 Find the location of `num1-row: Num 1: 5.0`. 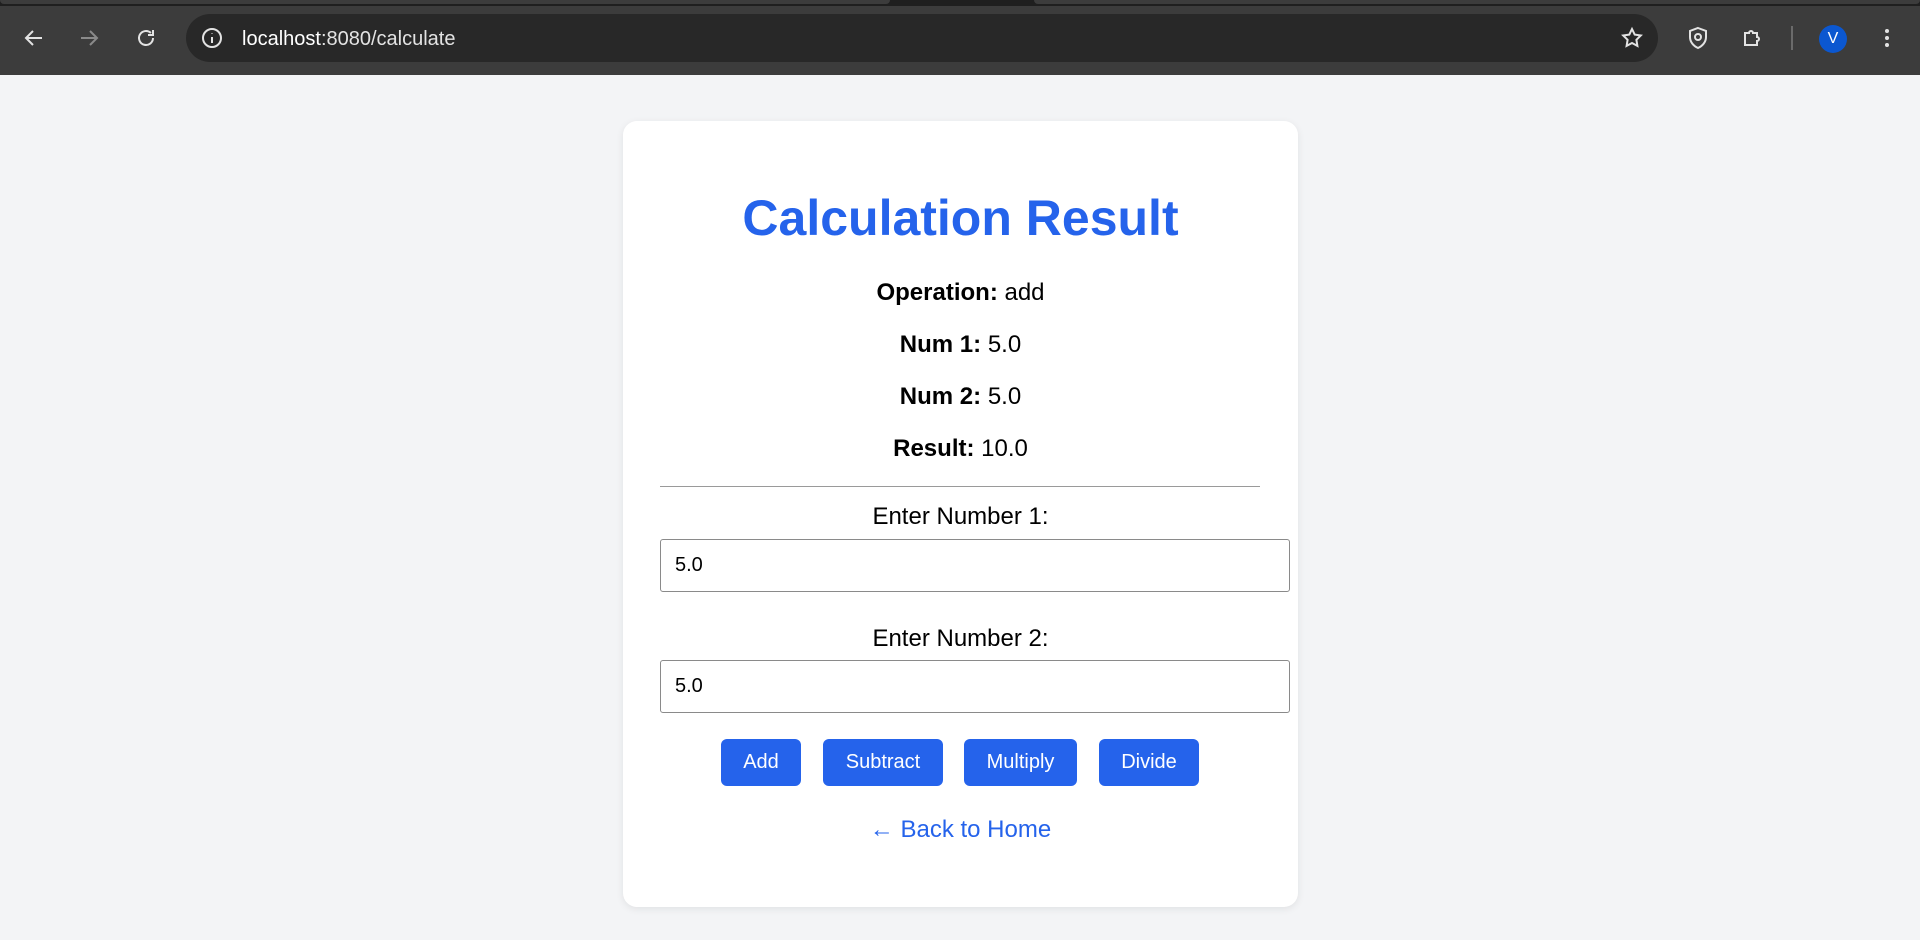

num1-row: Num 1: 5.0 is located at coordinates (960, 345).